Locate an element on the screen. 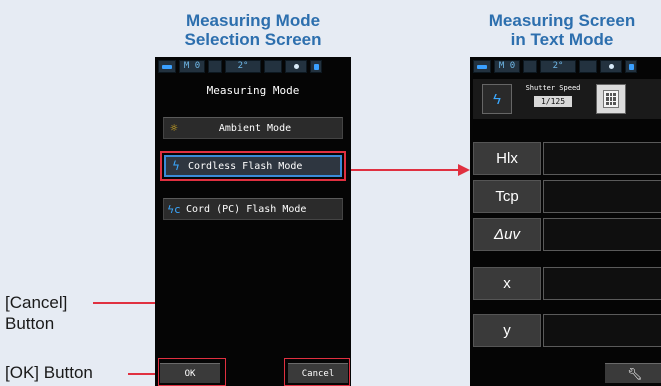 The height and width of the screenshot is (386, 661). measurement-row-tcp: Tcp is located at coordinates (567, 196).